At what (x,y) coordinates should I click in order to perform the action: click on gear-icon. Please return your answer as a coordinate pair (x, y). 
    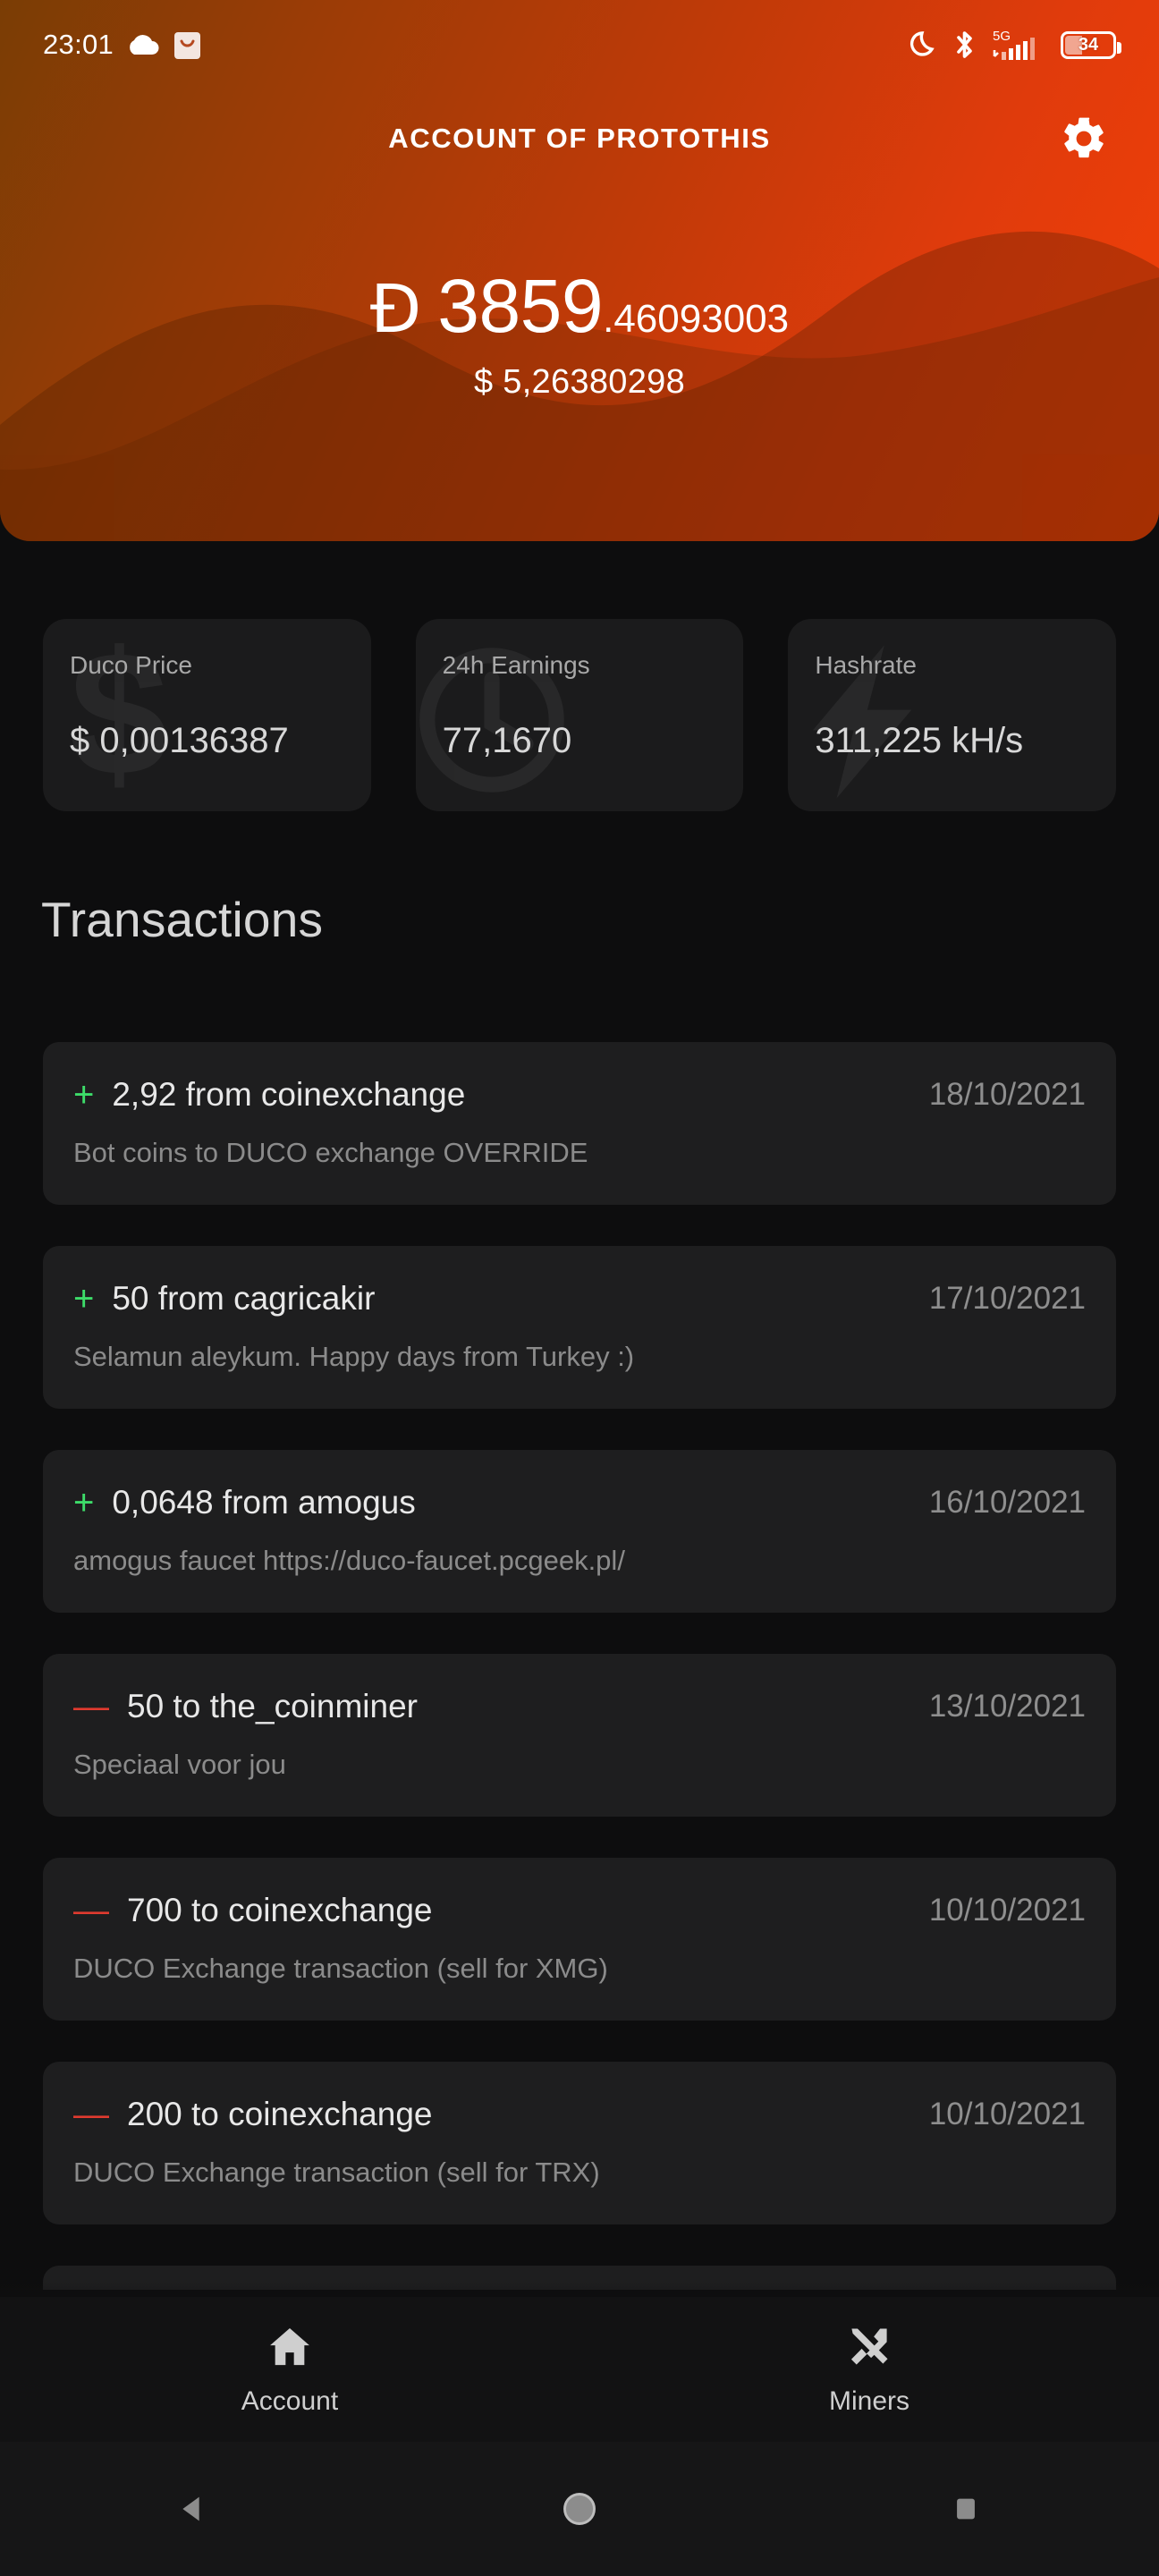
    Looking at the image, I should click on (1084, 137).